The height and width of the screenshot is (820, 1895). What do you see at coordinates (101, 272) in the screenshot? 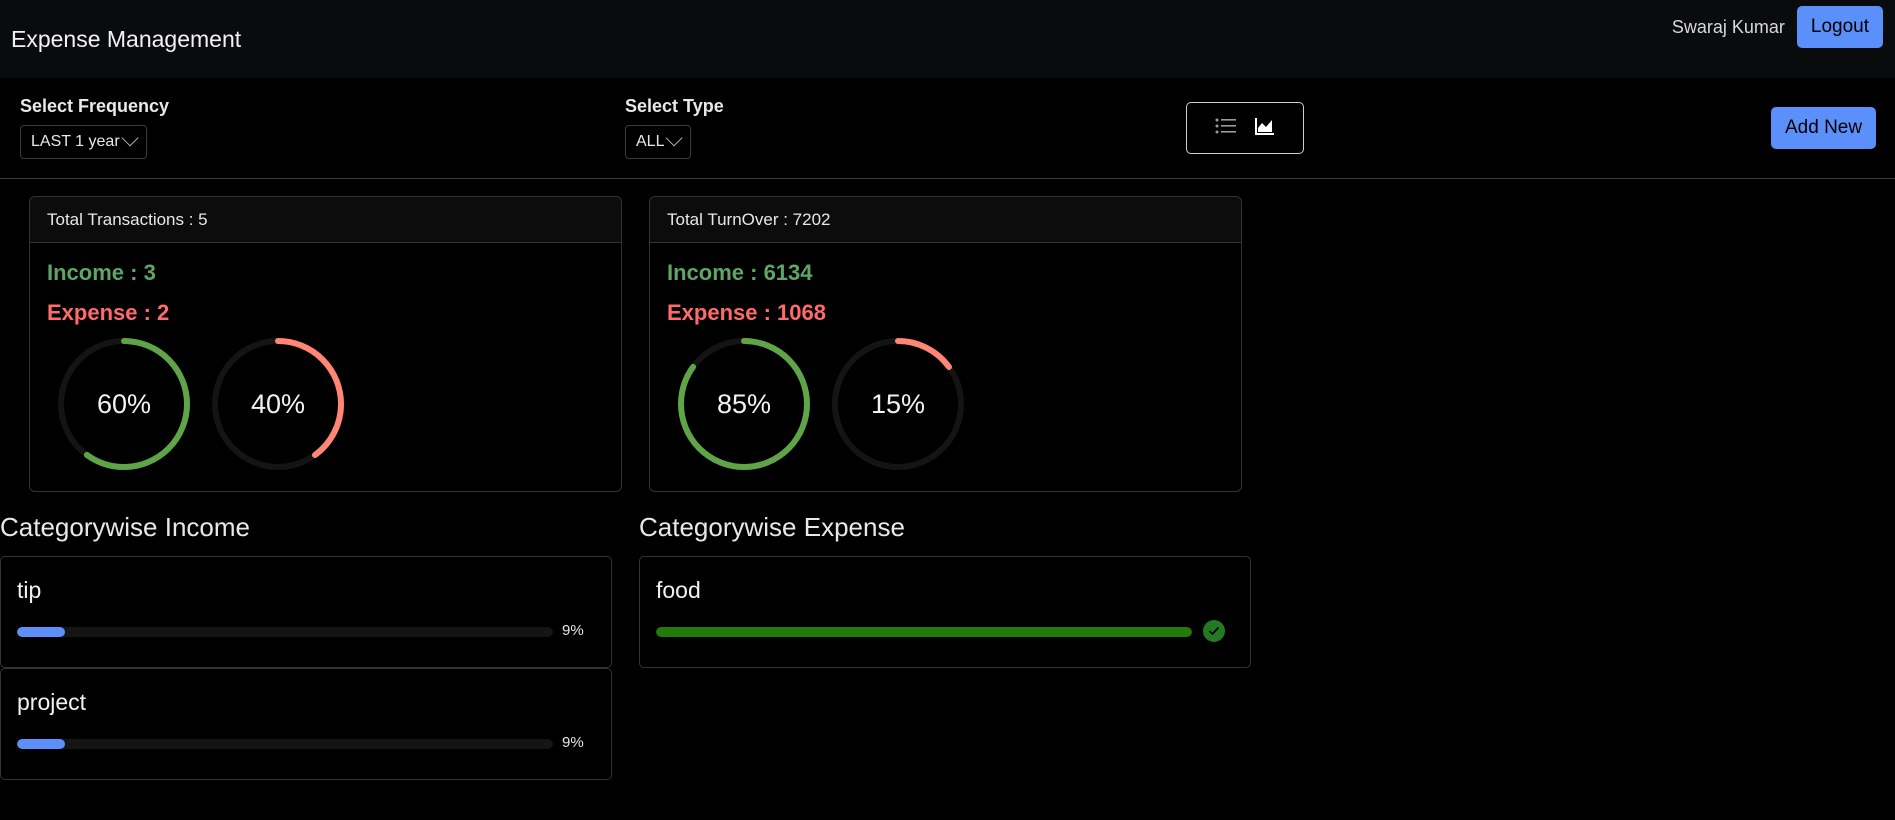
I see `transactions-income: Income : 3` at bounding box center [101, 272].